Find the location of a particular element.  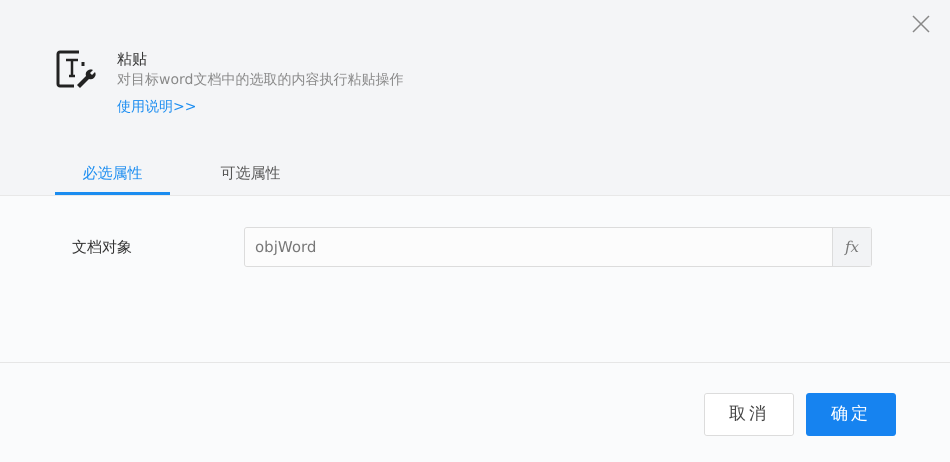

field-label: 文档对象 is located at coordinates (102, 247).